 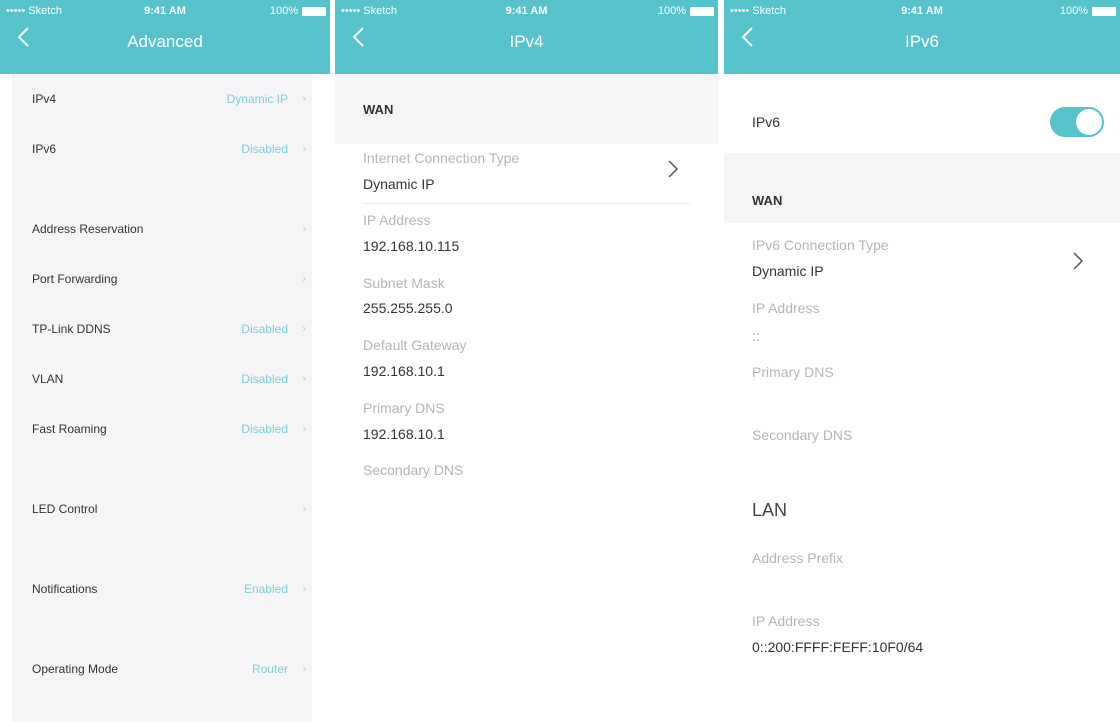 What do you see at coordinates (75, 279) in the screenshot?
I see `row-label: Port Forwarding` at bounding box center [75, 279].